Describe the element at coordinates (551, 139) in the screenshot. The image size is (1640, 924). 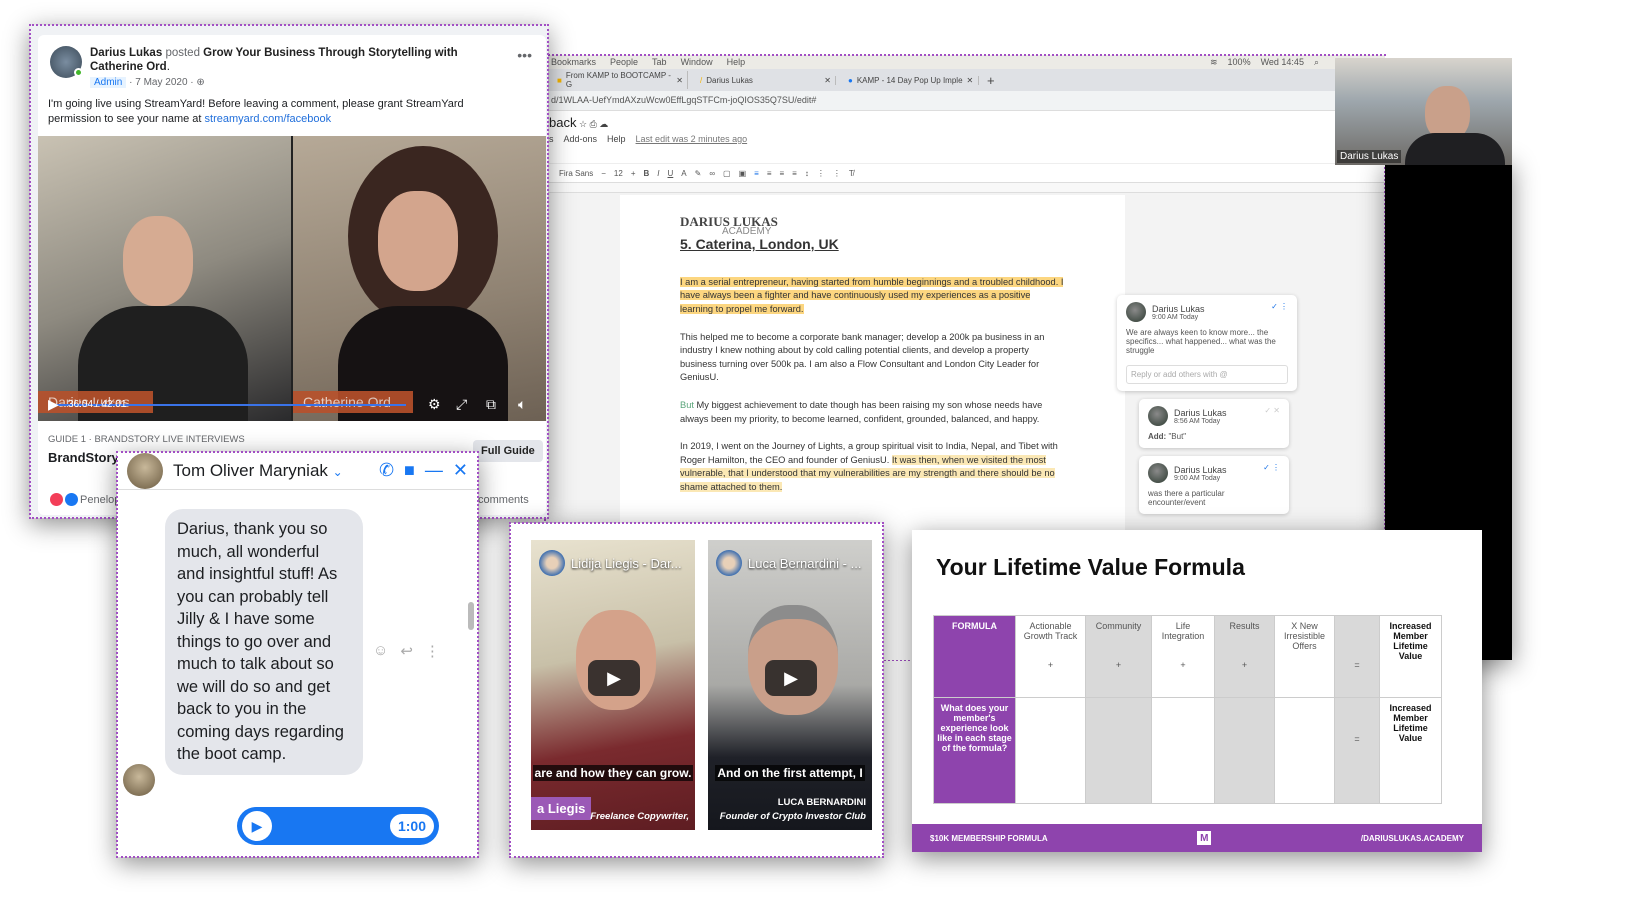
I see `menu-tools: s` at that location.